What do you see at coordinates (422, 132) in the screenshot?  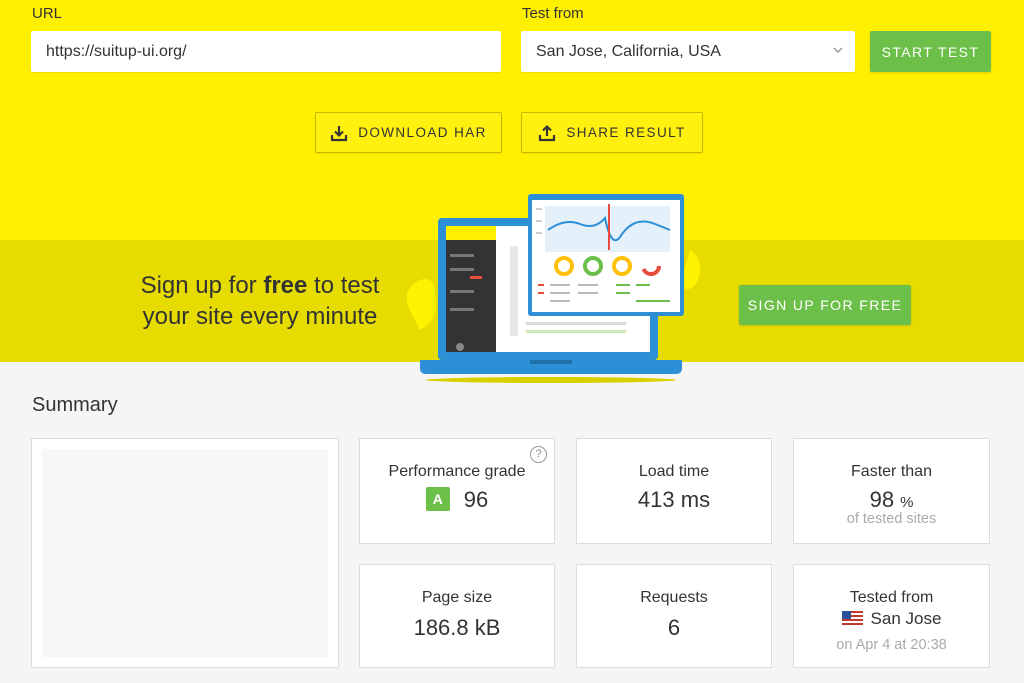 I see `download-har-label: DOWNLOAD HAR` at bounding box center [422, 132].